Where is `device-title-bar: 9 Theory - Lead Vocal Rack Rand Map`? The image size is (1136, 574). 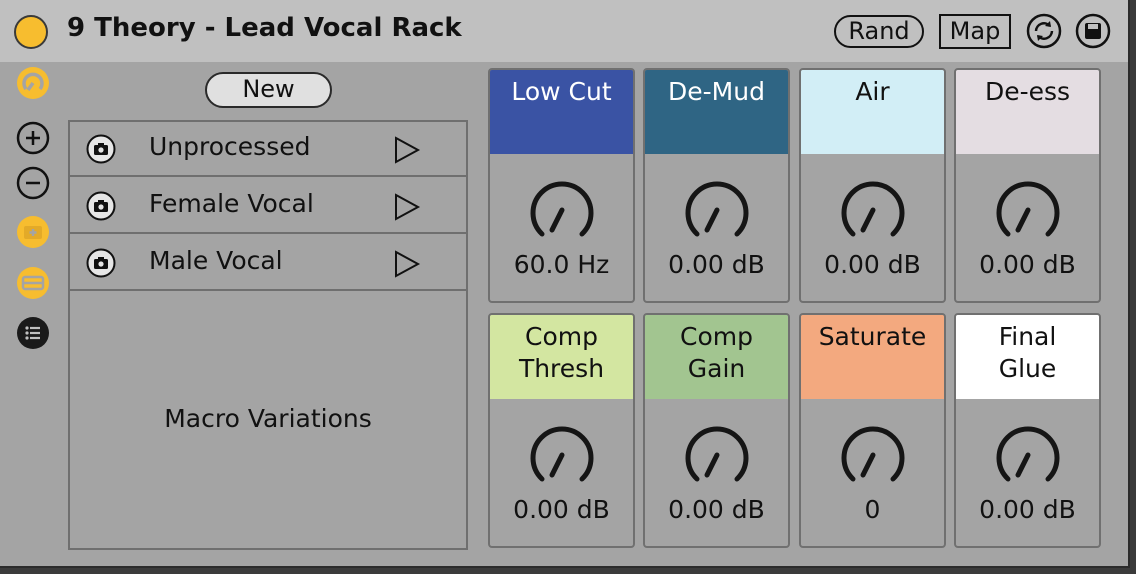
device-title-bar: 9 Theory - Lead Vocal Rack Rand Map is located at coordinates (564, 31).